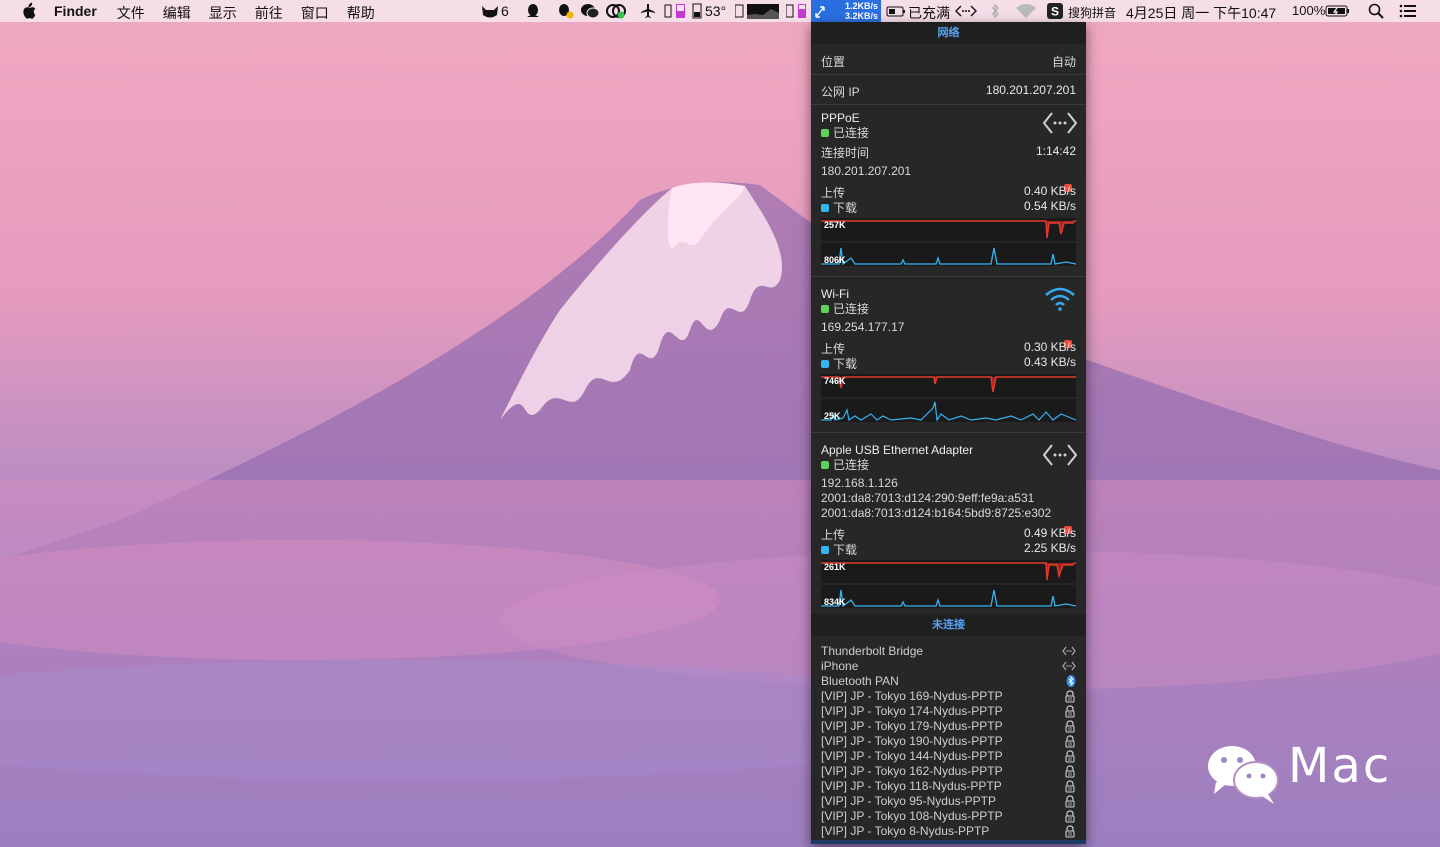 The width and height of the screenshot is (1440, 847). Describe the element at coordinates (1201, 13) in the screenshot. I see `clock: 4月25日 周一 下午10:47` at that location.